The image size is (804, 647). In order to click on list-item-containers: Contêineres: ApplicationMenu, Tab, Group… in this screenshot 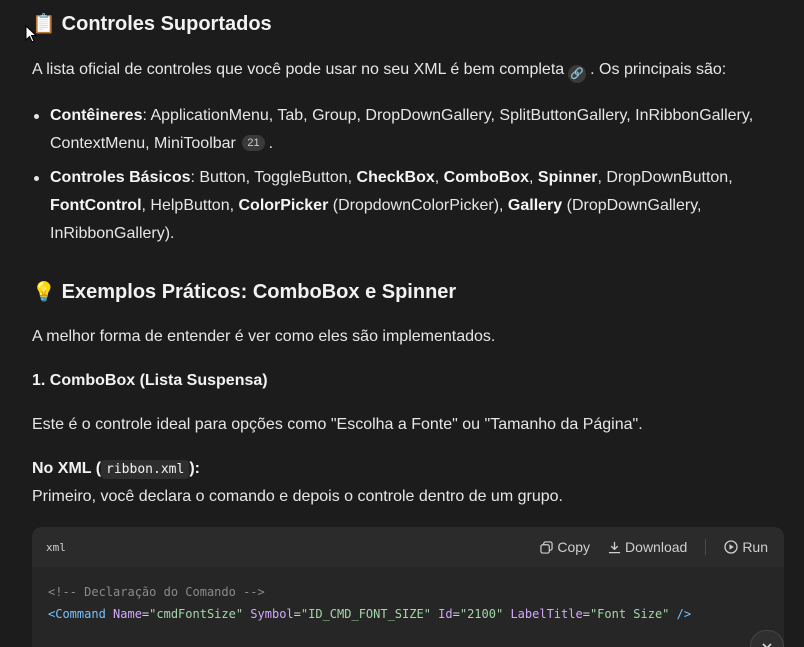, I will do `click(402, 130)`.